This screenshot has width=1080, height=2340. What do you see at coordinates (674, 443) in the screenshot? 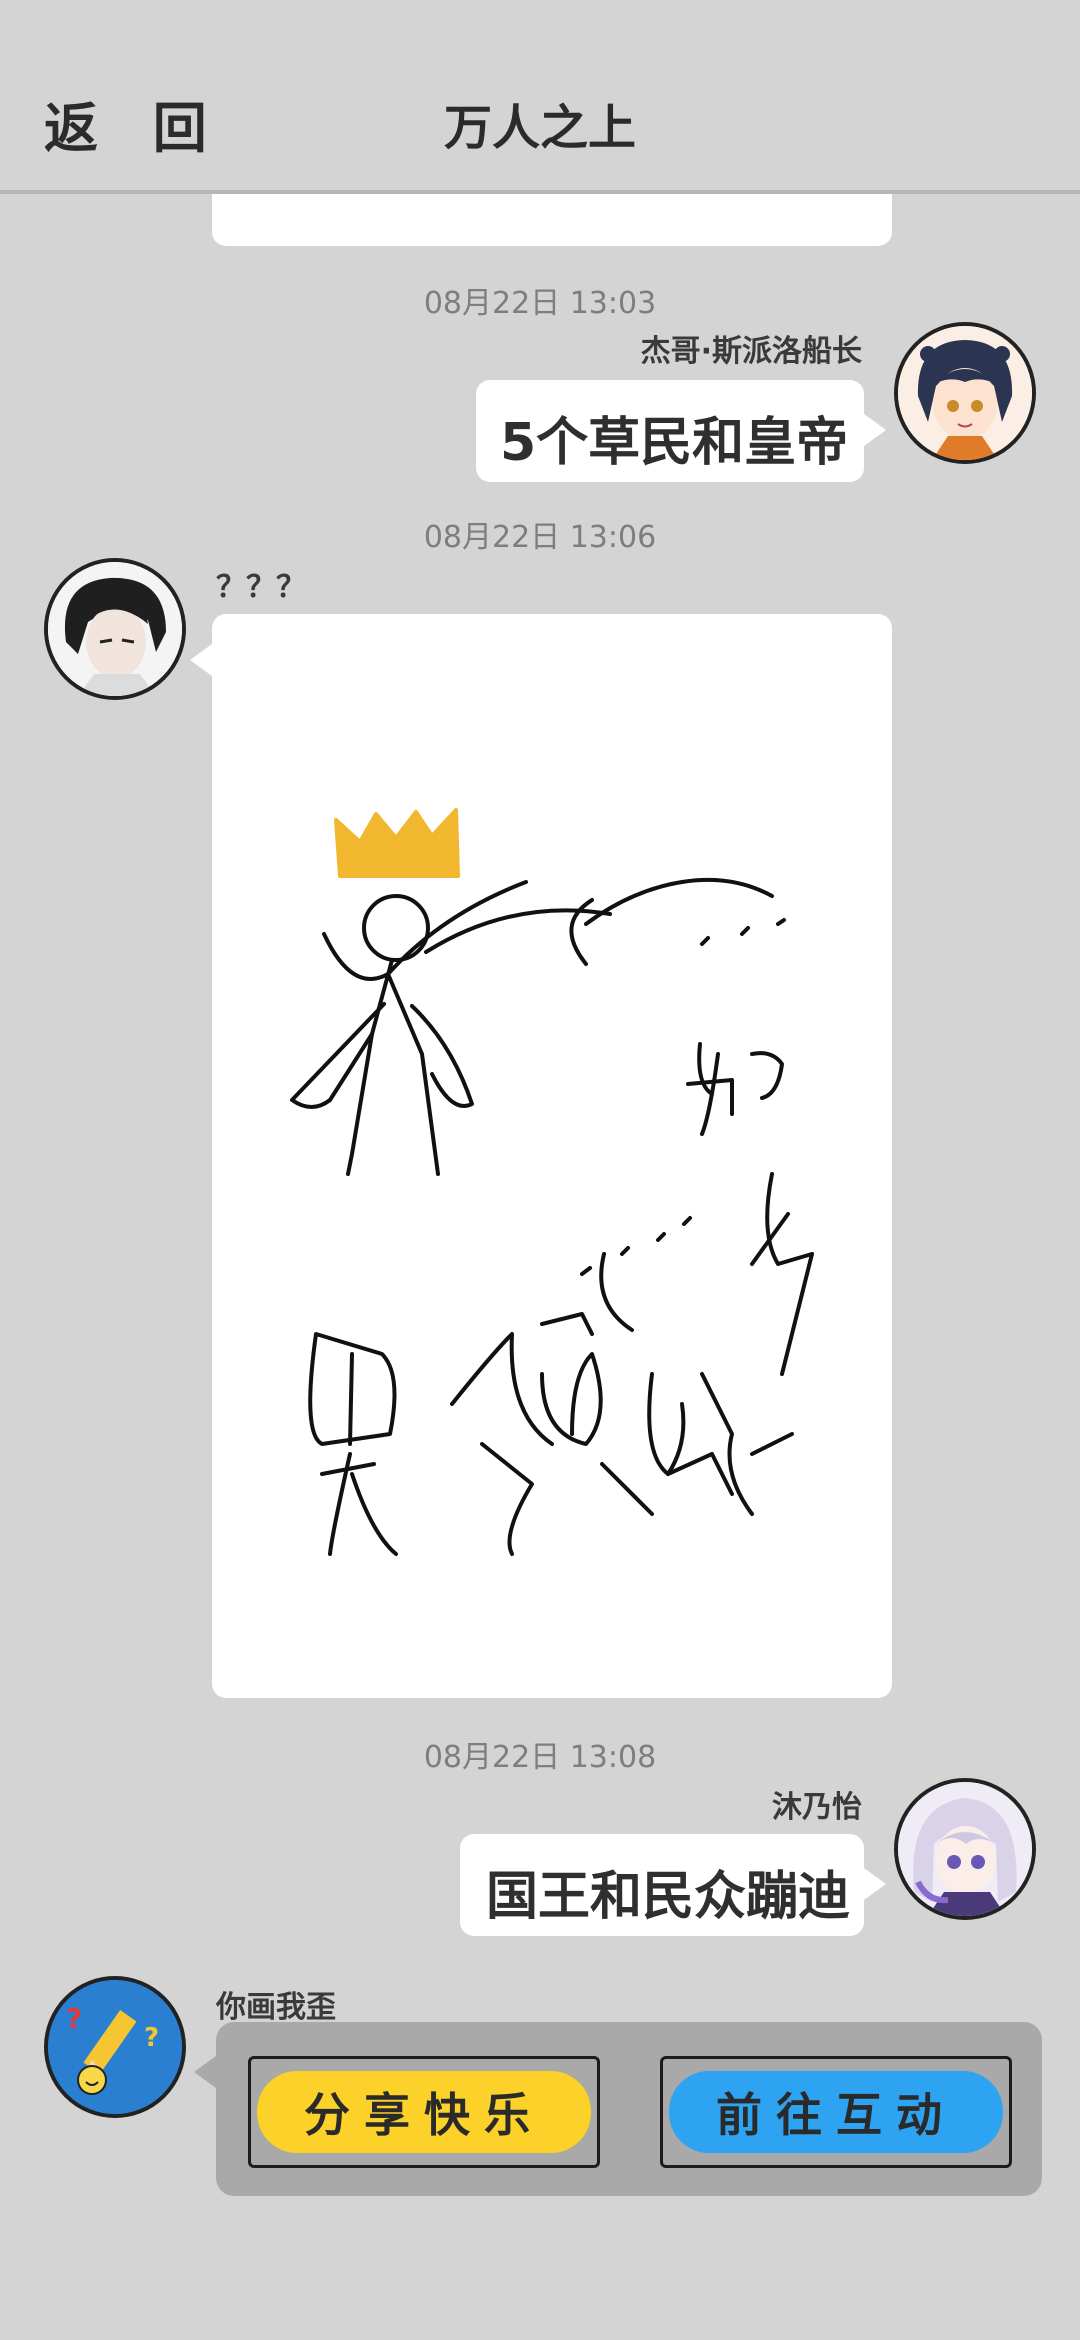
I see `message-text: 5个草民和皇帝` at bounding box center [674, 443].